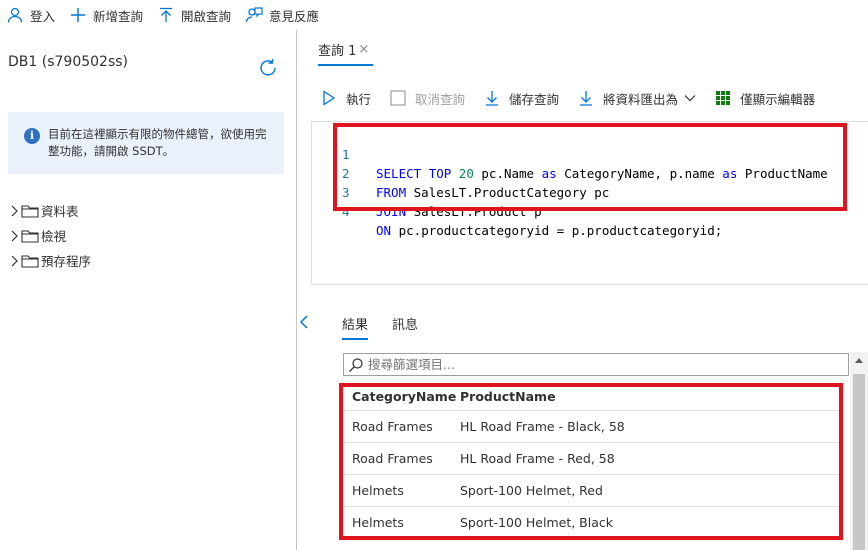  I want to click on feedback-icon, so click(254, 15).